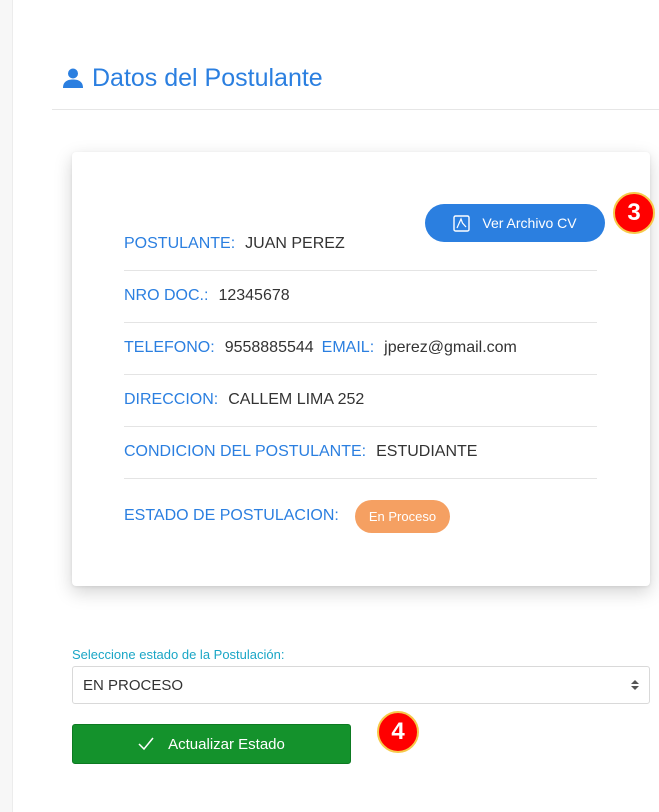  What do you see at coordinates (178, 654) in the screenshot?
I see `status-select-label: Seleccione estado de la Postulación:` at bounding box center [178, 654].